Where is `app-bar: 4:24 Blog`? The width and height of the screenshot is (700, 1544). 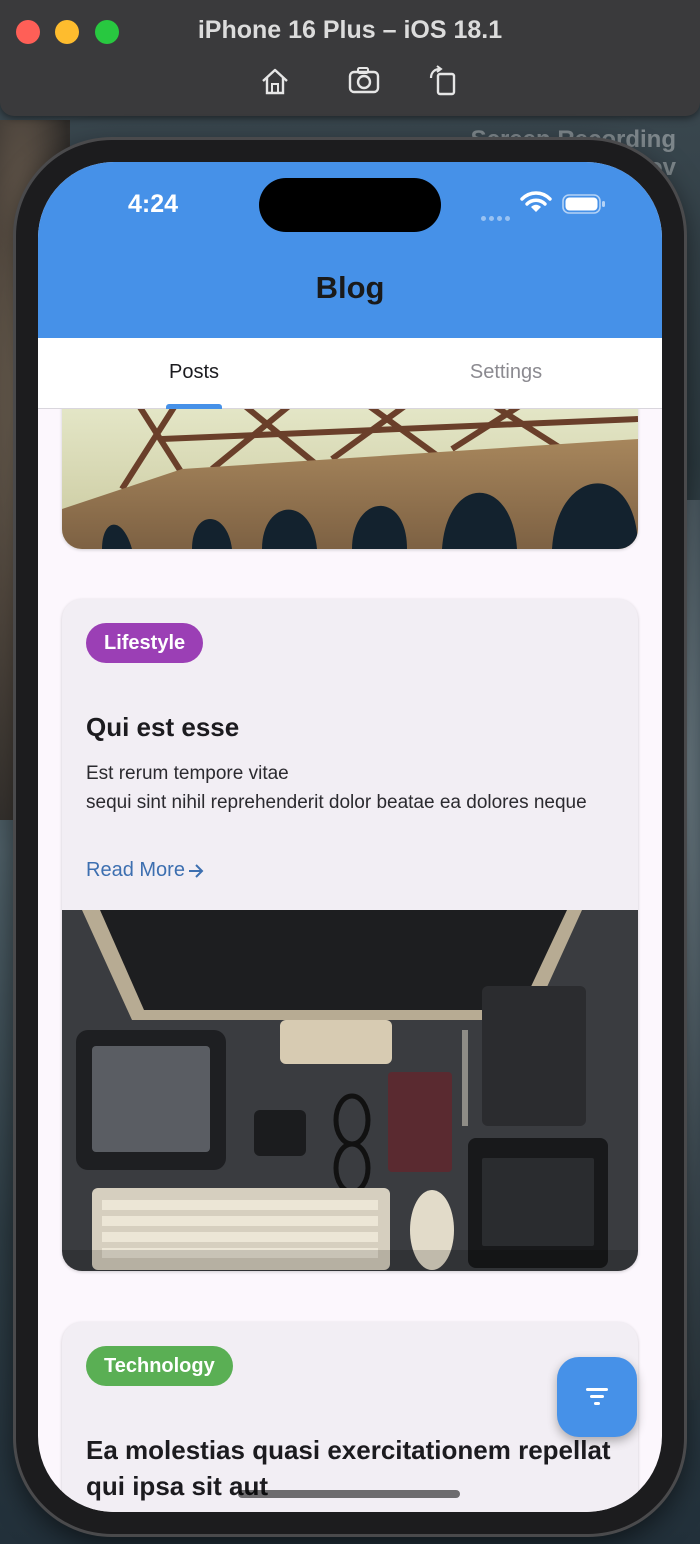
app-bar: 4:24 Blog is located at coordinates (350, 250).